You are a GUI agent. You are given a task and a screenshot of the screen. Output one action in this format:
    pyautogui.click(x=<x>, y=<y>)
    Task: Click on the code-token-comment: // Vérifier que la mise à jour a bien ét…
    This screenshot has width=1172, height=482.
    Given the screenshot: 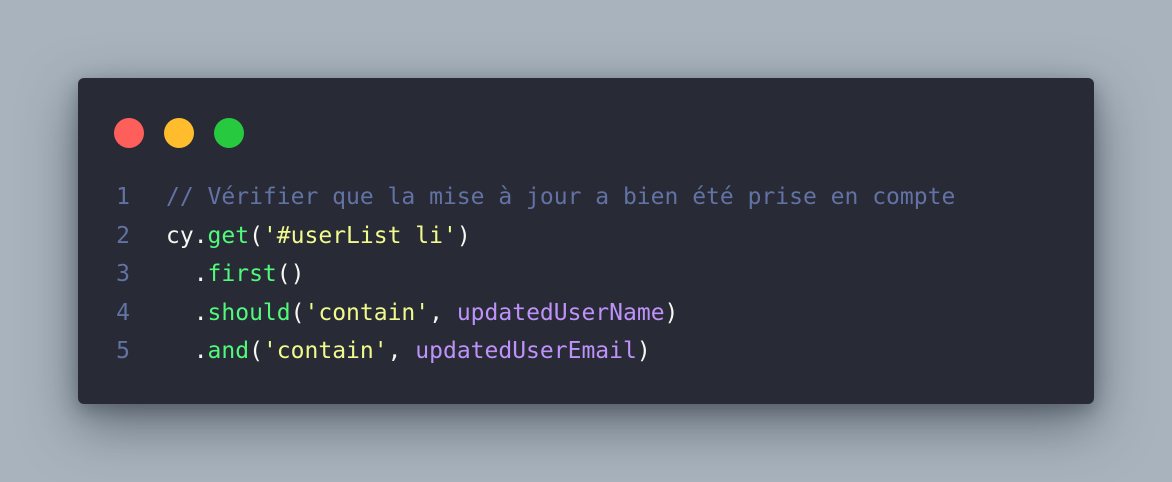 What is the action you would take?
    pyautogui.click(x=561, y=197)
    